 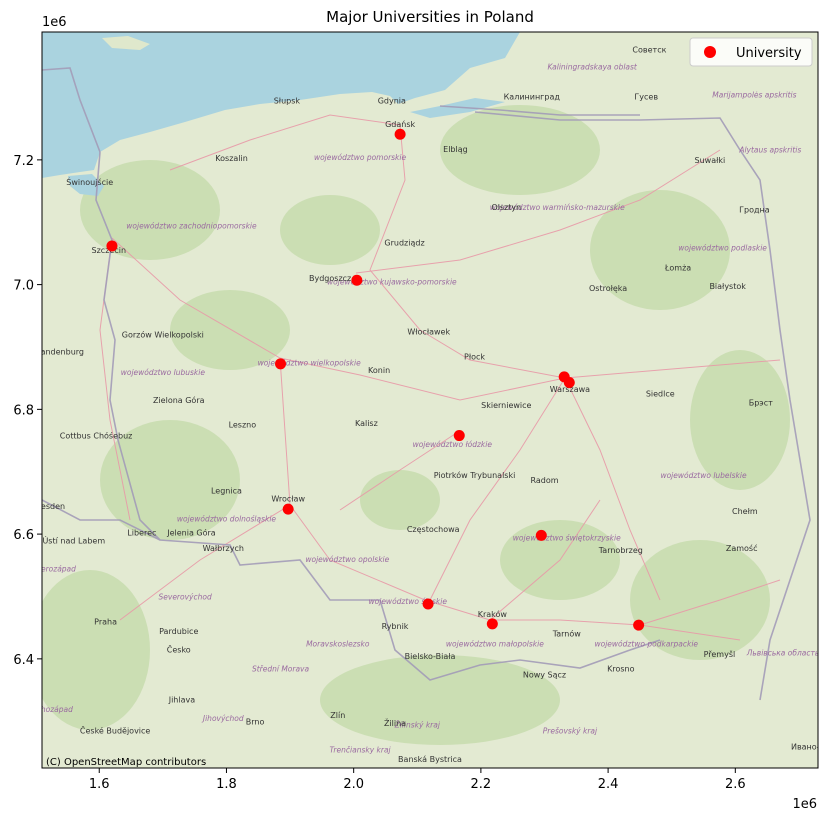 What do you see at coordinates (51, 569) in the screenshot?
I see `region-label: Severozápad` at bounding box center [51, 569].